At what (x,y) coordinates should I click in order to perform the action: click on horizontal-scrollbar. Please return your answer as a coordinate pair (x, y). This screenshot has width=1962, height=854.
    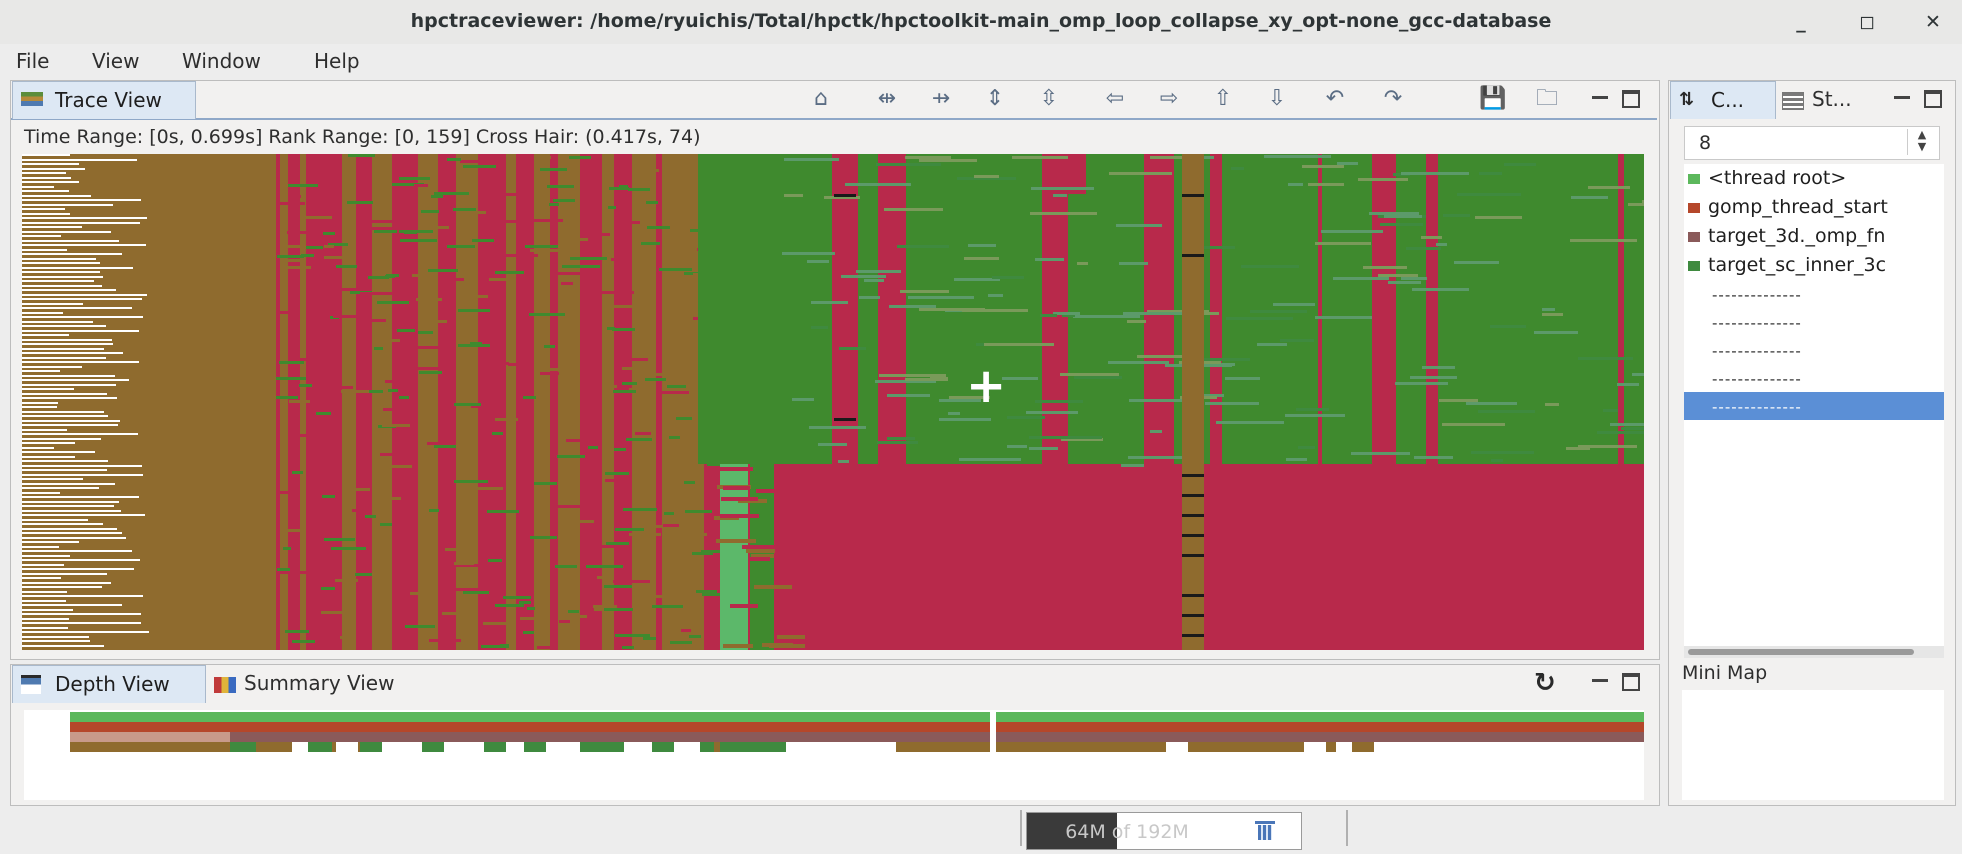
    Looking at the image, I should click on (1814, 652).